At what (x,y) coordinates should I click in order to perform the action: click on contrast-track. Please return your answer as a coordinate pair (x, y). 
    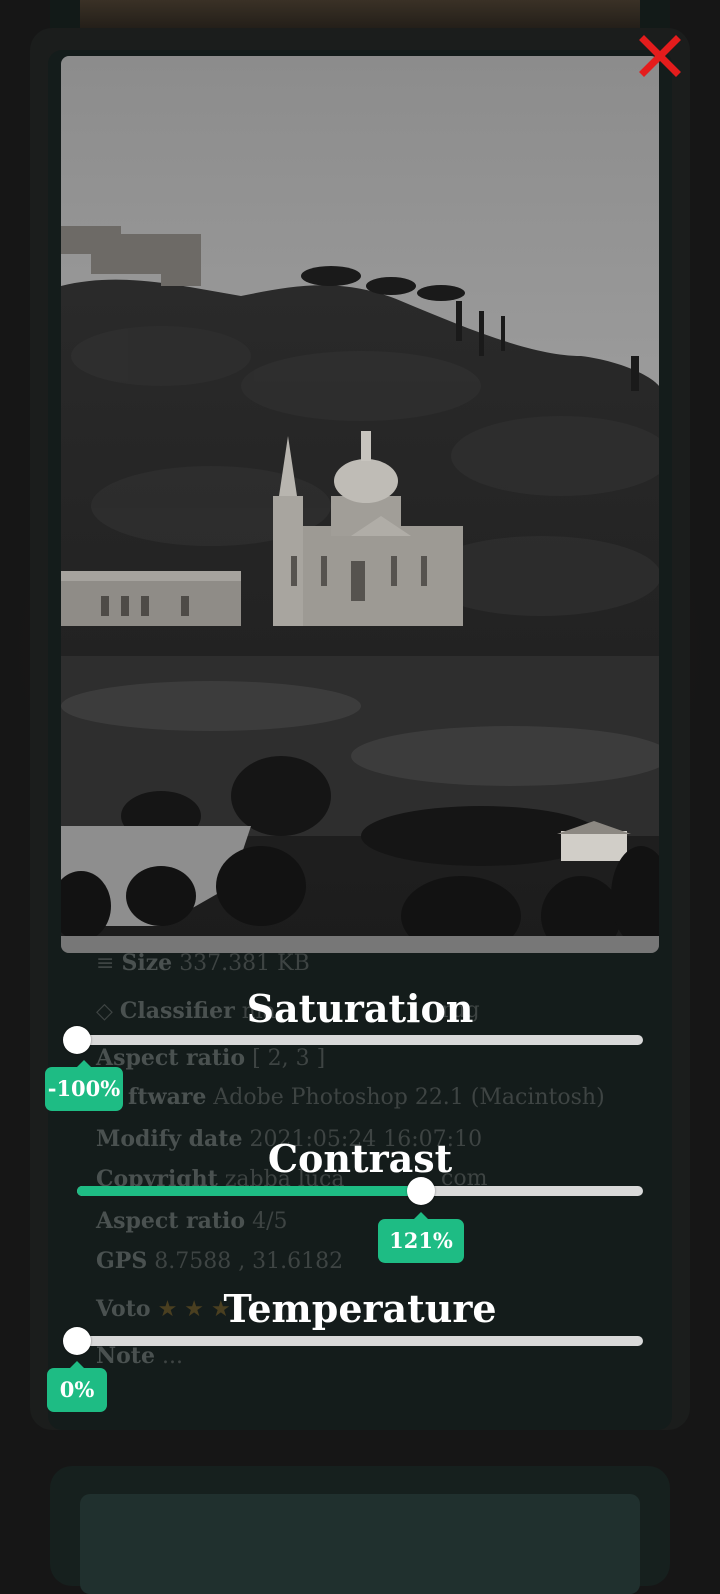
    Looking at the image, I should click on (360, 1191).